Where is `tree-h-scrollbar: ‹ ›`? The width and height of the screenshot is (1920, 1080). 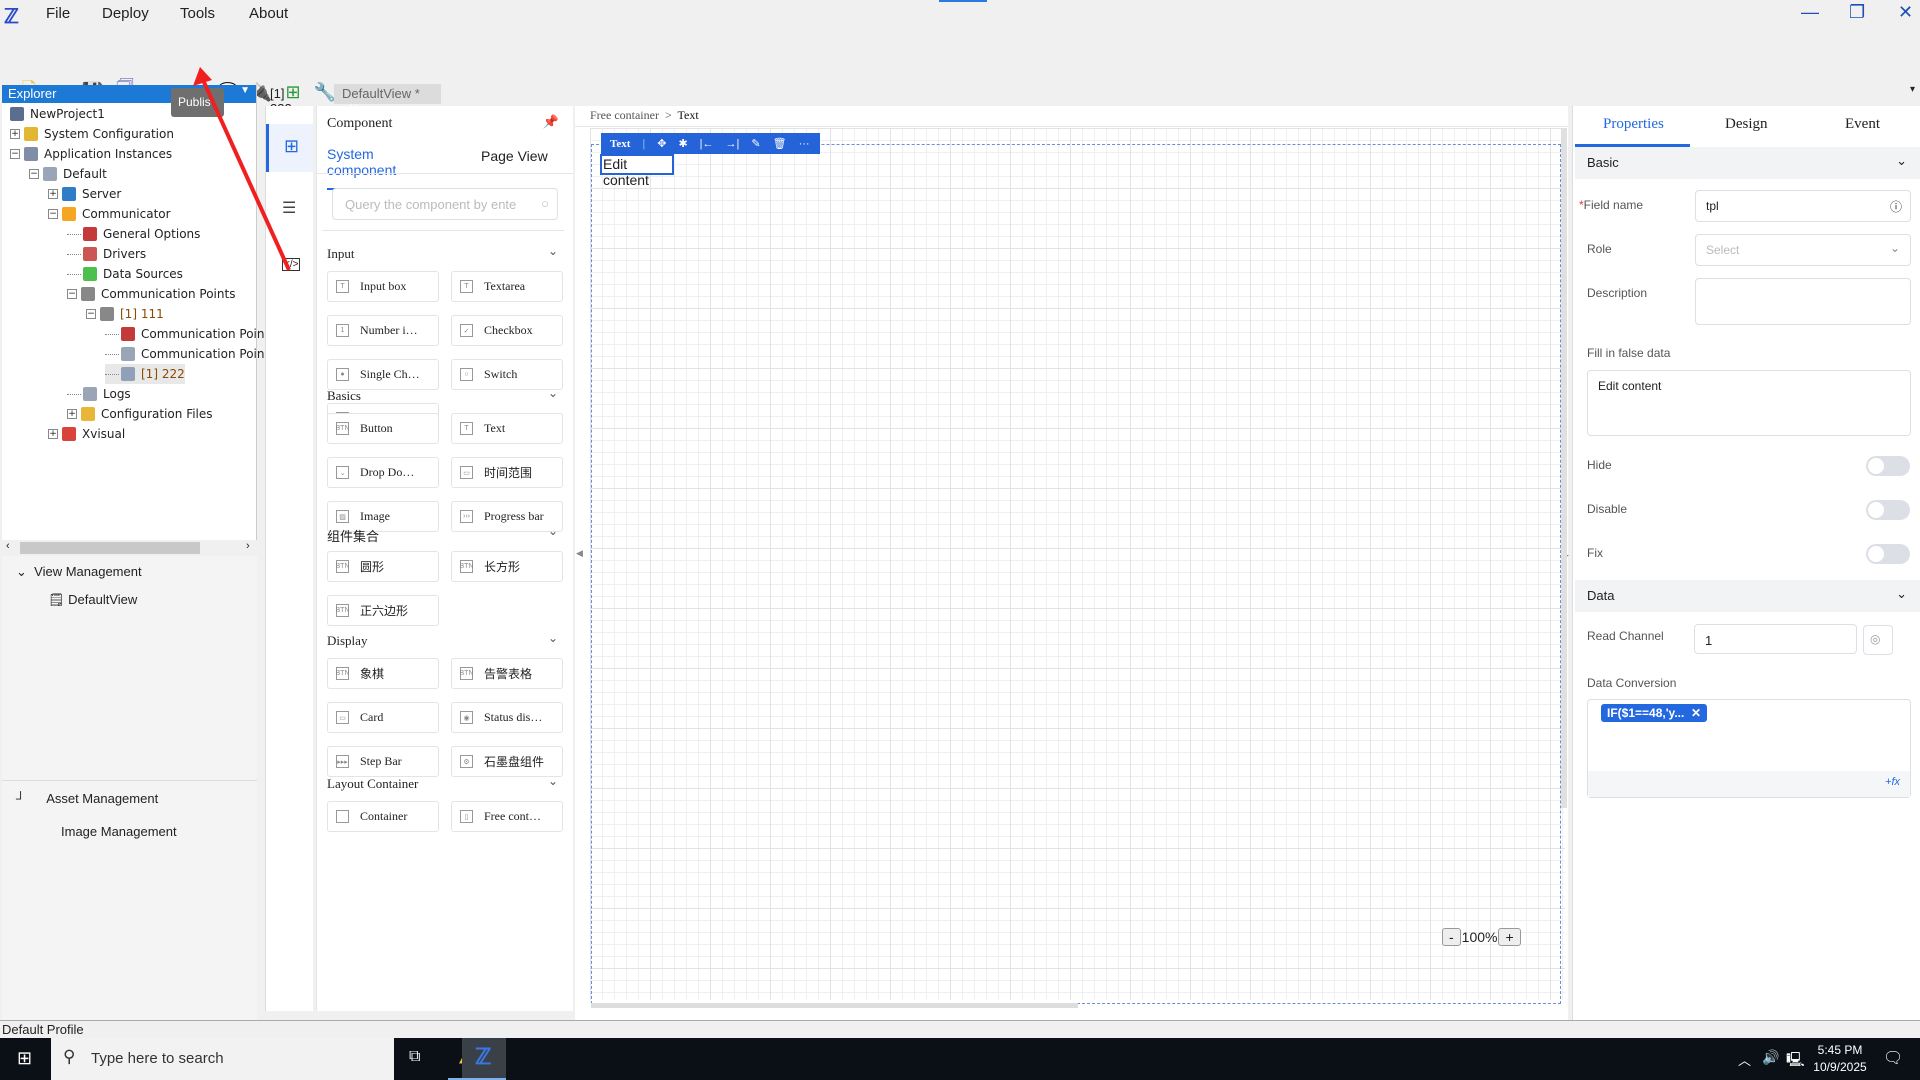
tree-h-scrollbar: ‹ › is located at coordinates (129, 548).